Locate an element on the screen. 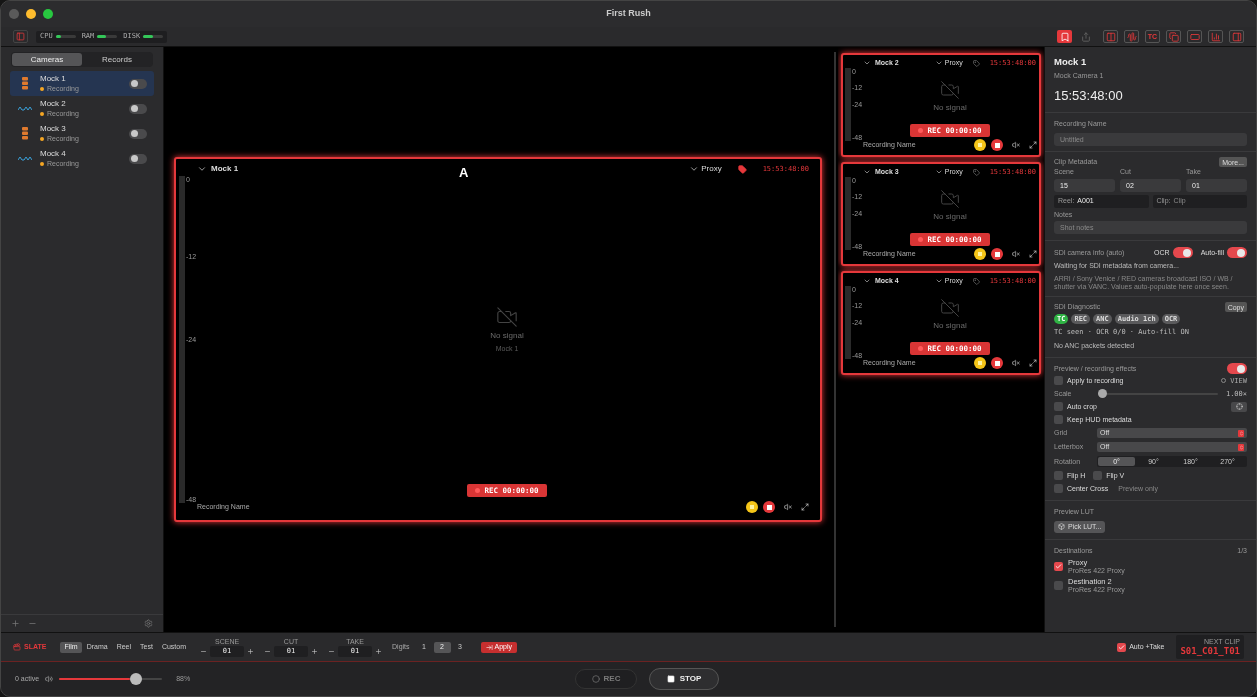 This screenshot has width=1257, height=697. cube-icon is located at coordinates (1061, 527).